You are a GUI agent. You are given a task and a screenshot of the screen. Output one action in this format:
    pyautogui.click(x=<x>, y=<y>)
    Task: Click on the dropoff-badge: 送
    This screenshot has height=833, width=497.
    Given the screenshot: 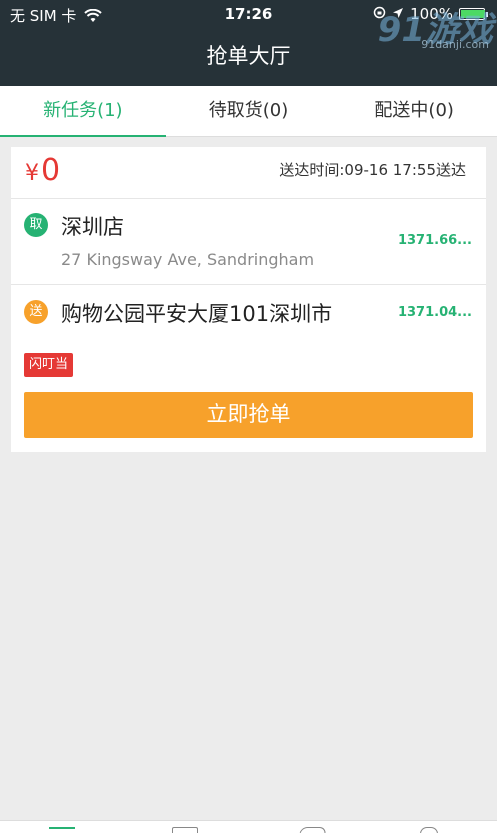 What is the action you would take?
    pyautogui.click(x=36, y=312)
    